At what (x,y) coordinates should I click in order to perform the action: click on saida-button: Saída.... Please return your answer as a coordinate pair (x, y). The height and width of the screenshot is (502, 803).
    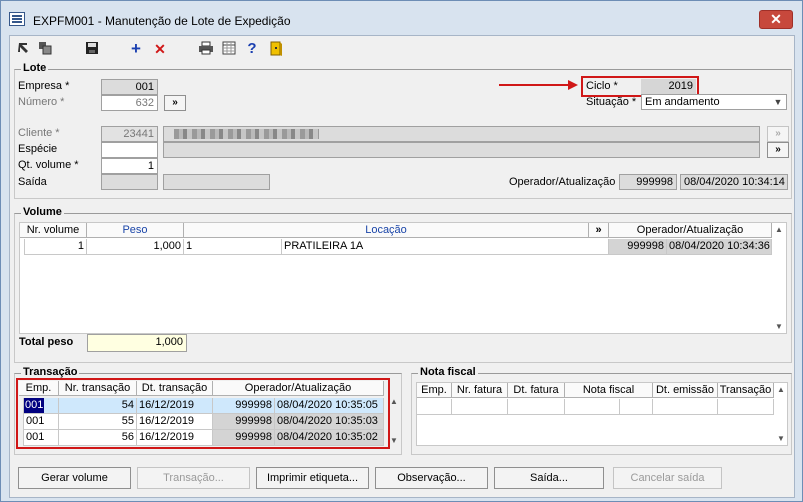
    Looking at the image, I should click on (549, 478).